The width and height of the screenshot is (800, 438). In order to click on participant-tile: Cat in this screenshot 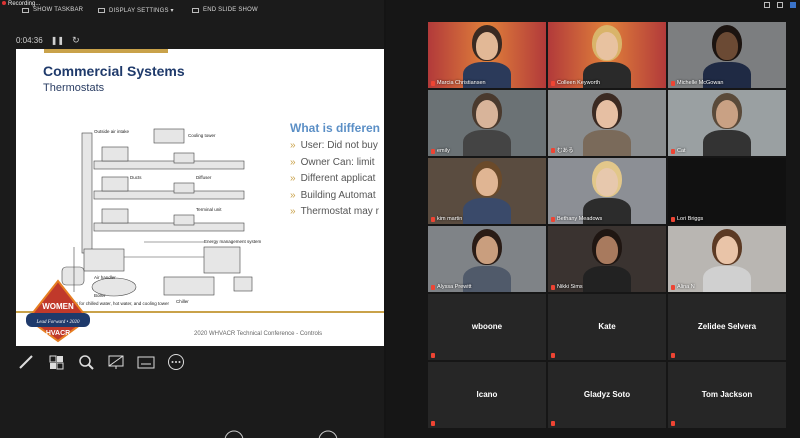, I will do `click(727, 123)`.